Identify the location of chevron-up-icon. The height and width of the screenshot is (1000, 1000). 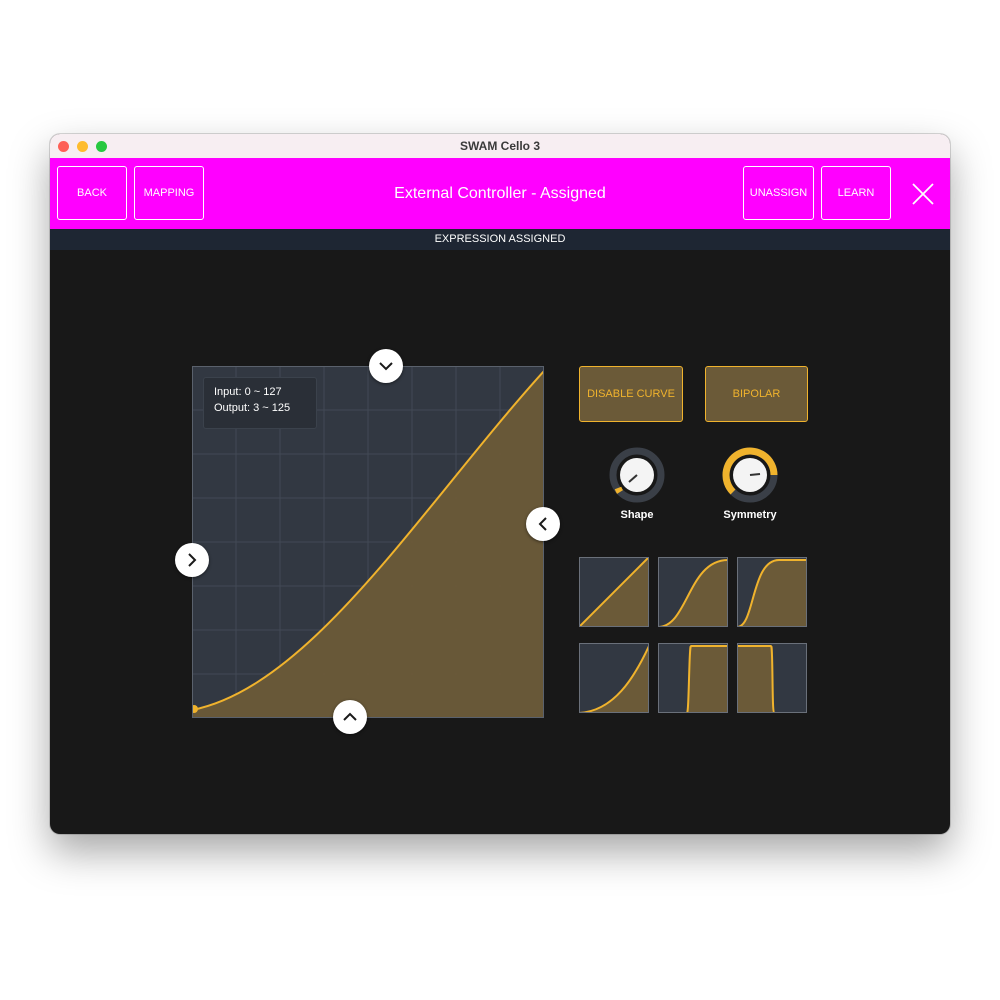
(350, 717).